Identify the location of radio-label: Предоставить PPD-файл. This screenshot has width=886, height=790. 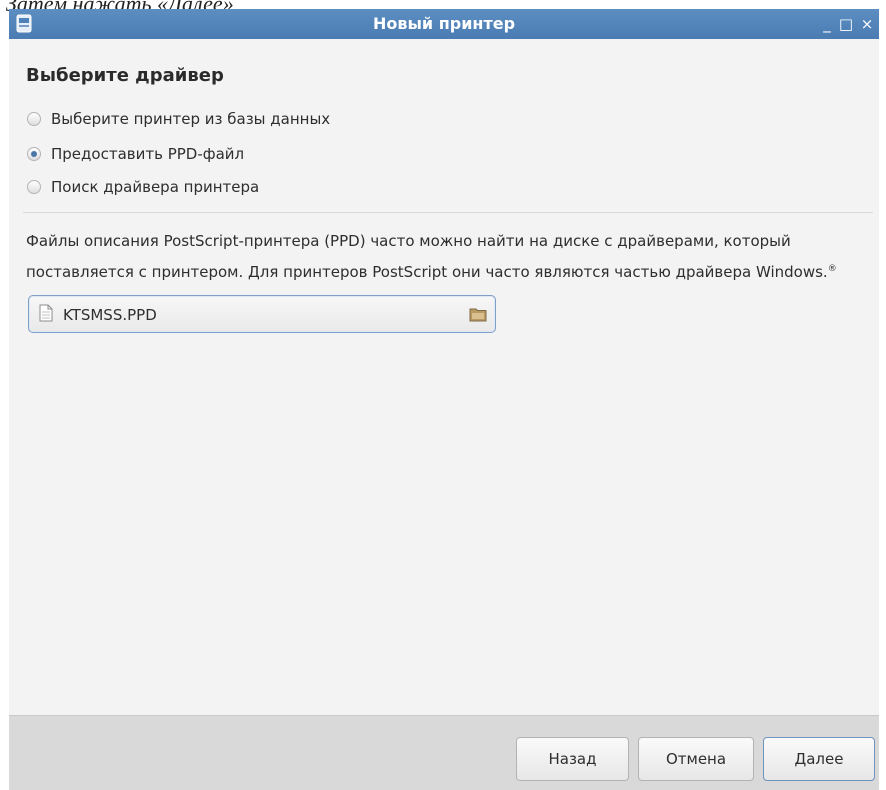
(148, 154).